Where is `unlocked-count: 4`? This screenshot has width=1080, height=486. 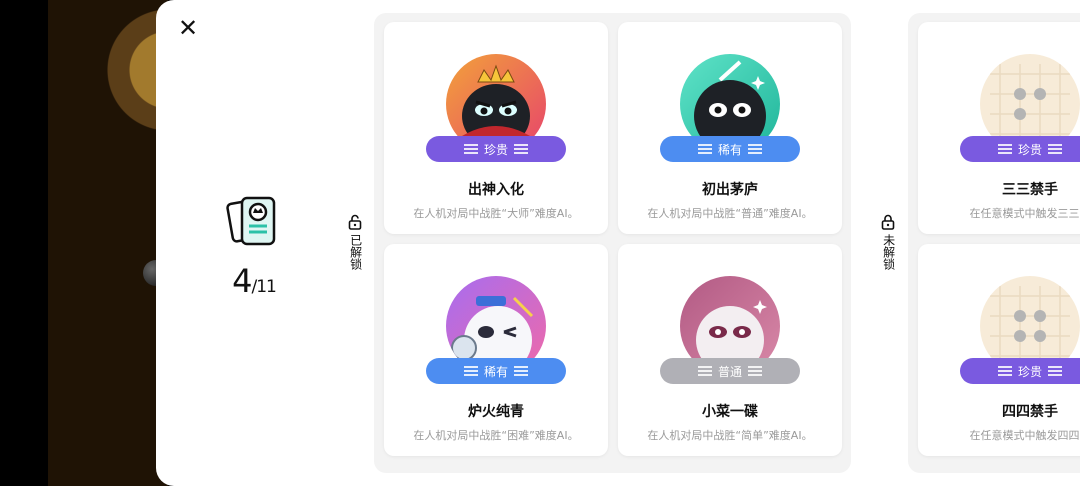 unlocked-count: 4 is located at coordinates (242, 281).